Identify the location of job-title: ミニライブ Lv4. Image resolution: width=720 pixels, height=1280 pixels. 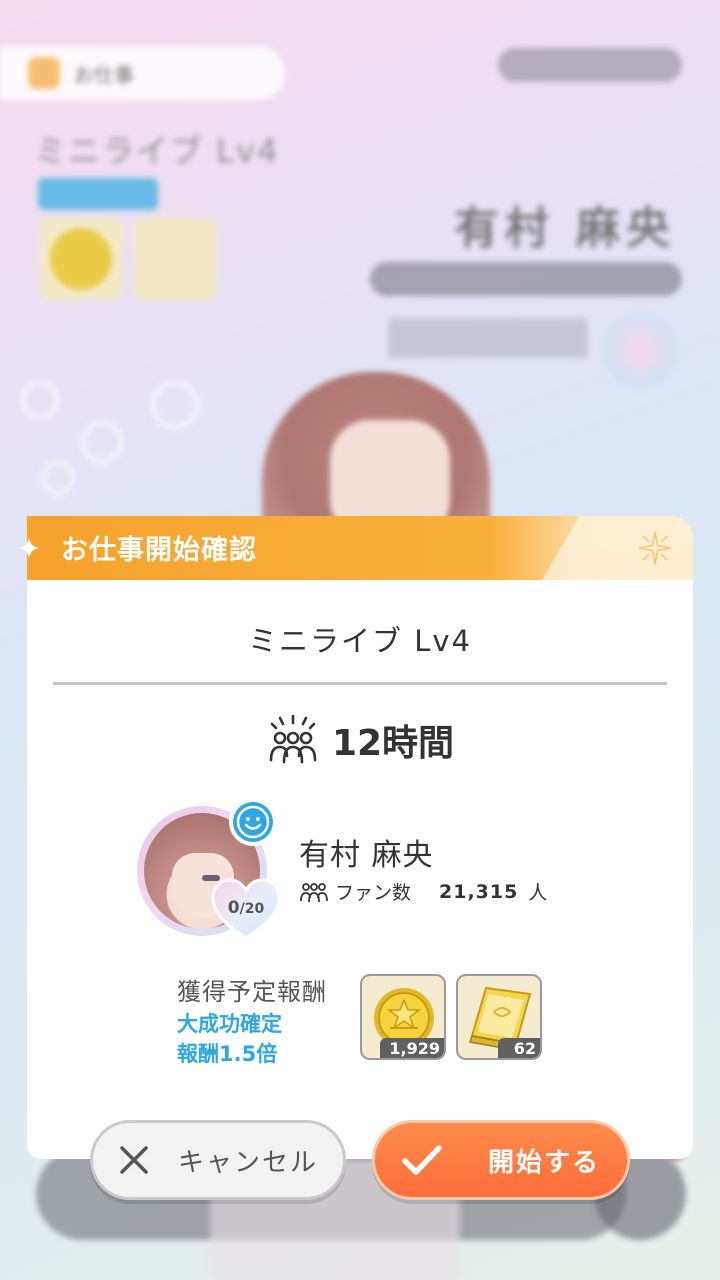
(360, 641).